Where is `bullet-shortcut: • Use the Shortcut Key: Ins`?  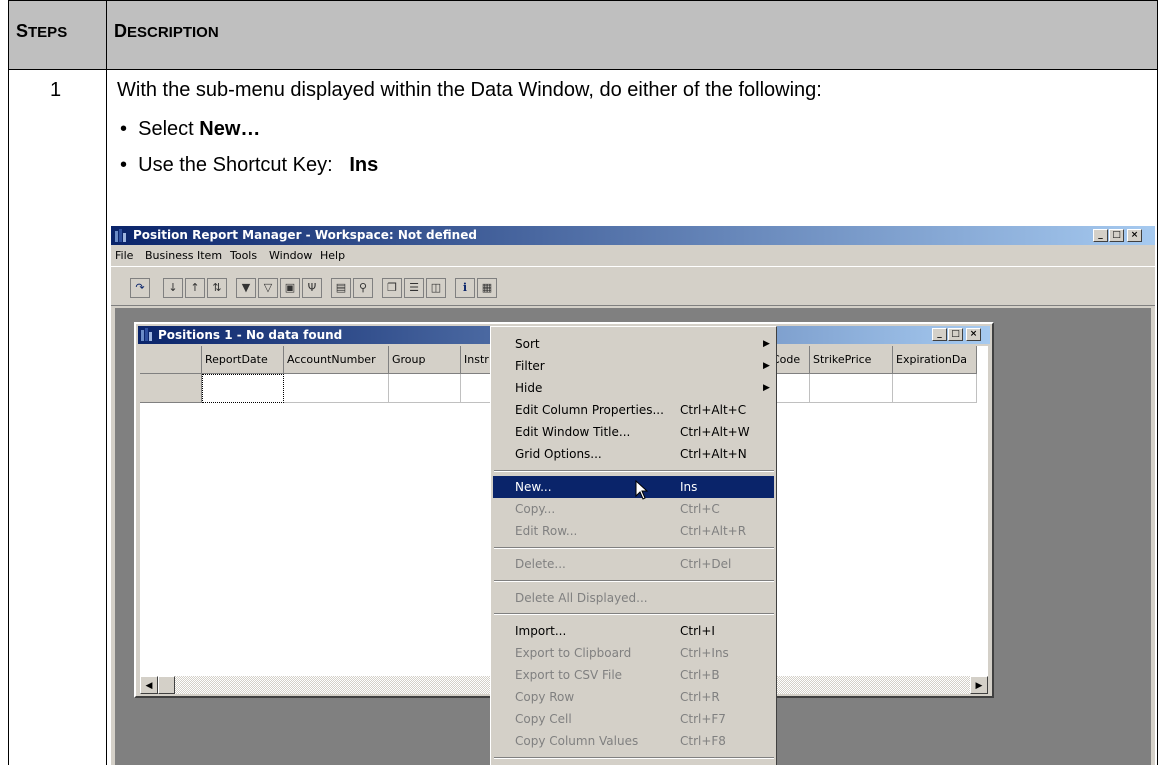 bullet-shortcut: • Use the Shortcut Key: Ins is located at coordinates (249, 165).